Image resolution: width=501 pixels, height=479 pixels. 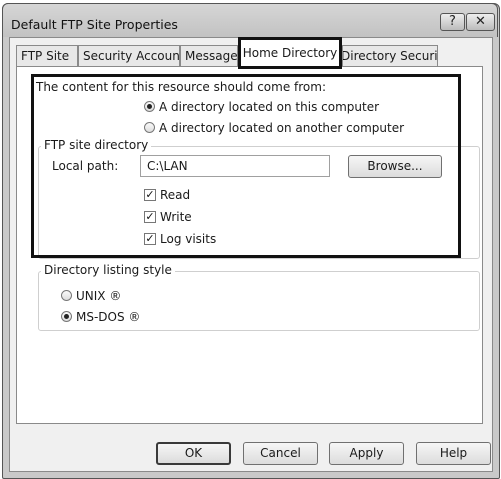 What do you see at coordinates (452, 22) in the screenshot?
I see `help-caption-button: ?` at bounding box center [452, 22].